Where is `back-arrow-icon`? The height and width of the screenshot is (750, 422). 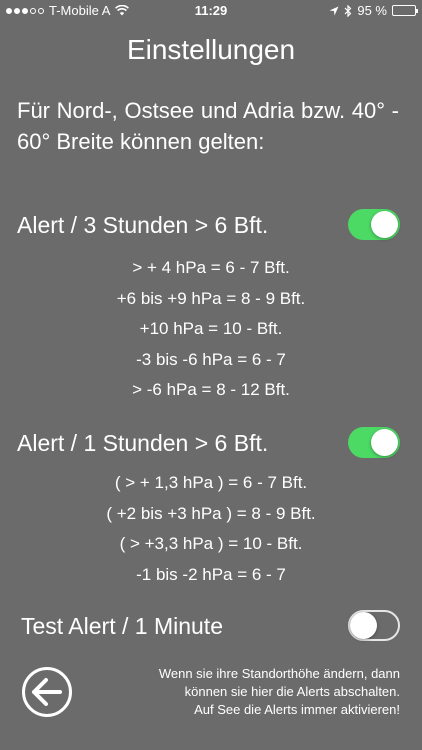
back-arrow-icon is located at coordinates (47, 692).